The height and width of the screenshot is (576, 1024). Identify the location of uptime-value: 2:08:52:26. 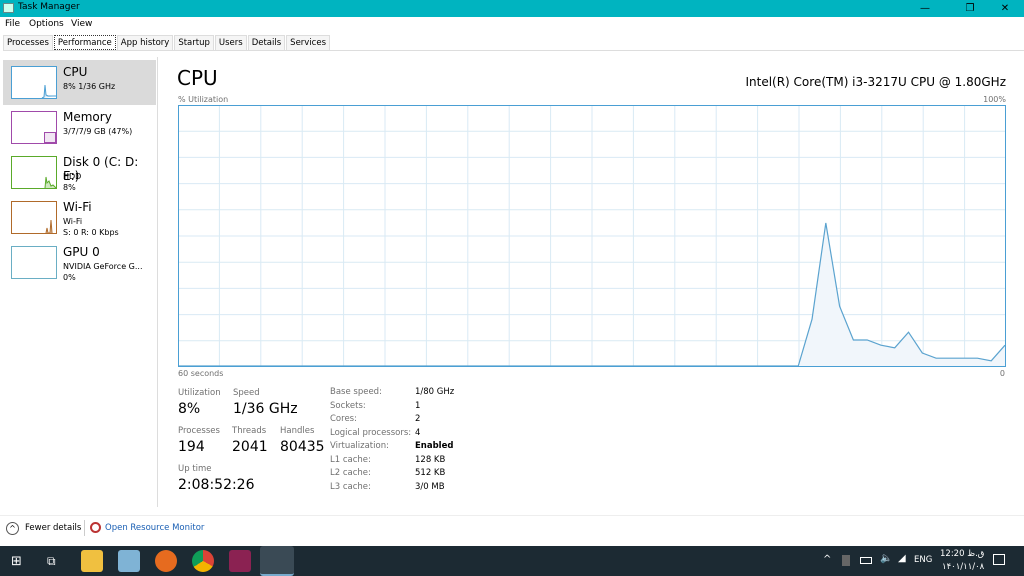
(216, 485).